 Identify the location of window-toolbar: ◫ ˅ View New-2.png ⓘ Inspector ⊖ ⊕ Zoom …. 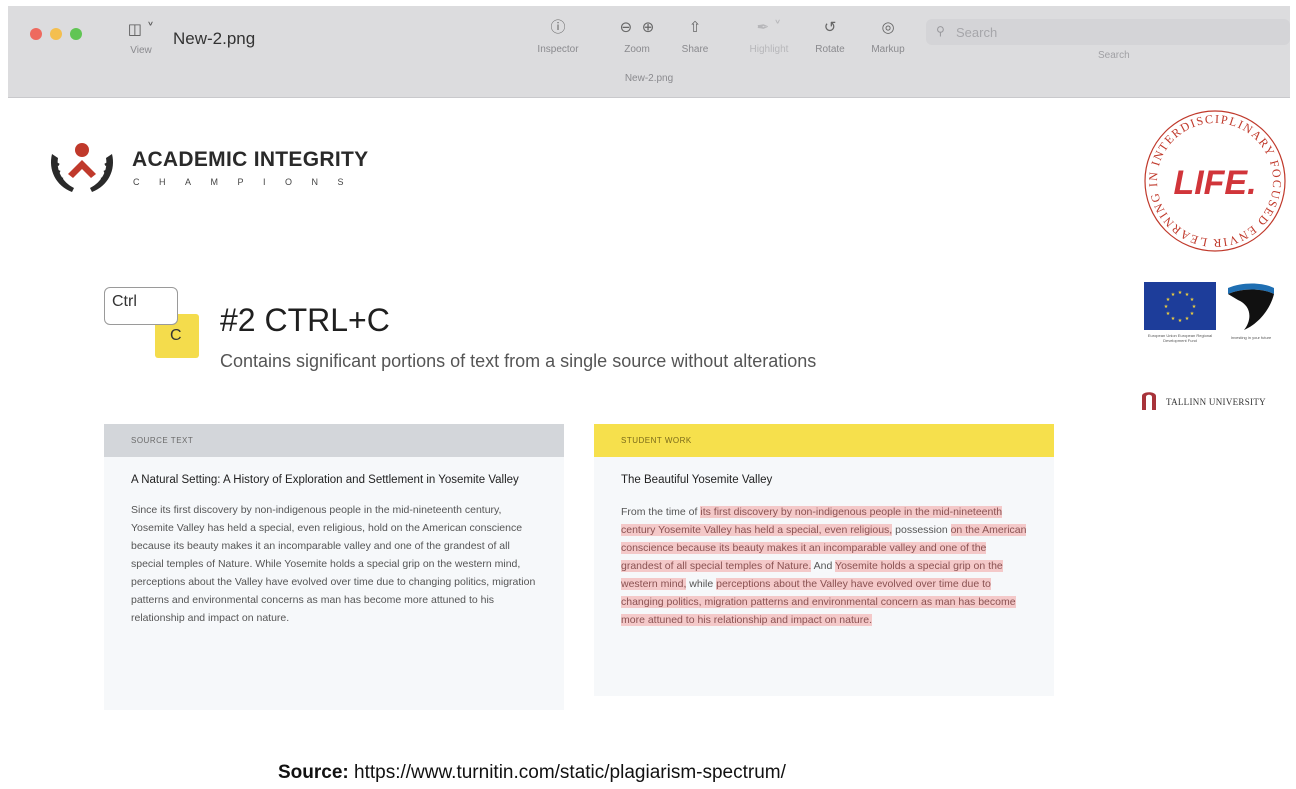
(649, 52).